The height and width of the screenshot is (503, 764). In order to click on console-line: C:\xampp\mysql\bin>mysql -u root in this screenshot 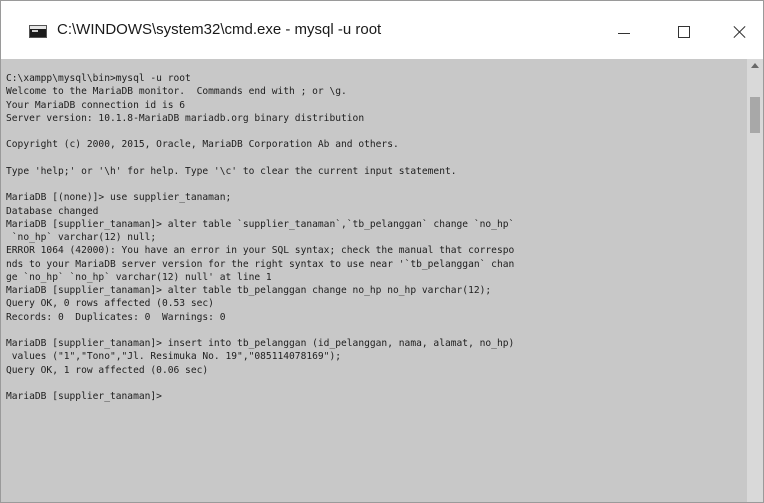, I will do `click(98, 78)`.